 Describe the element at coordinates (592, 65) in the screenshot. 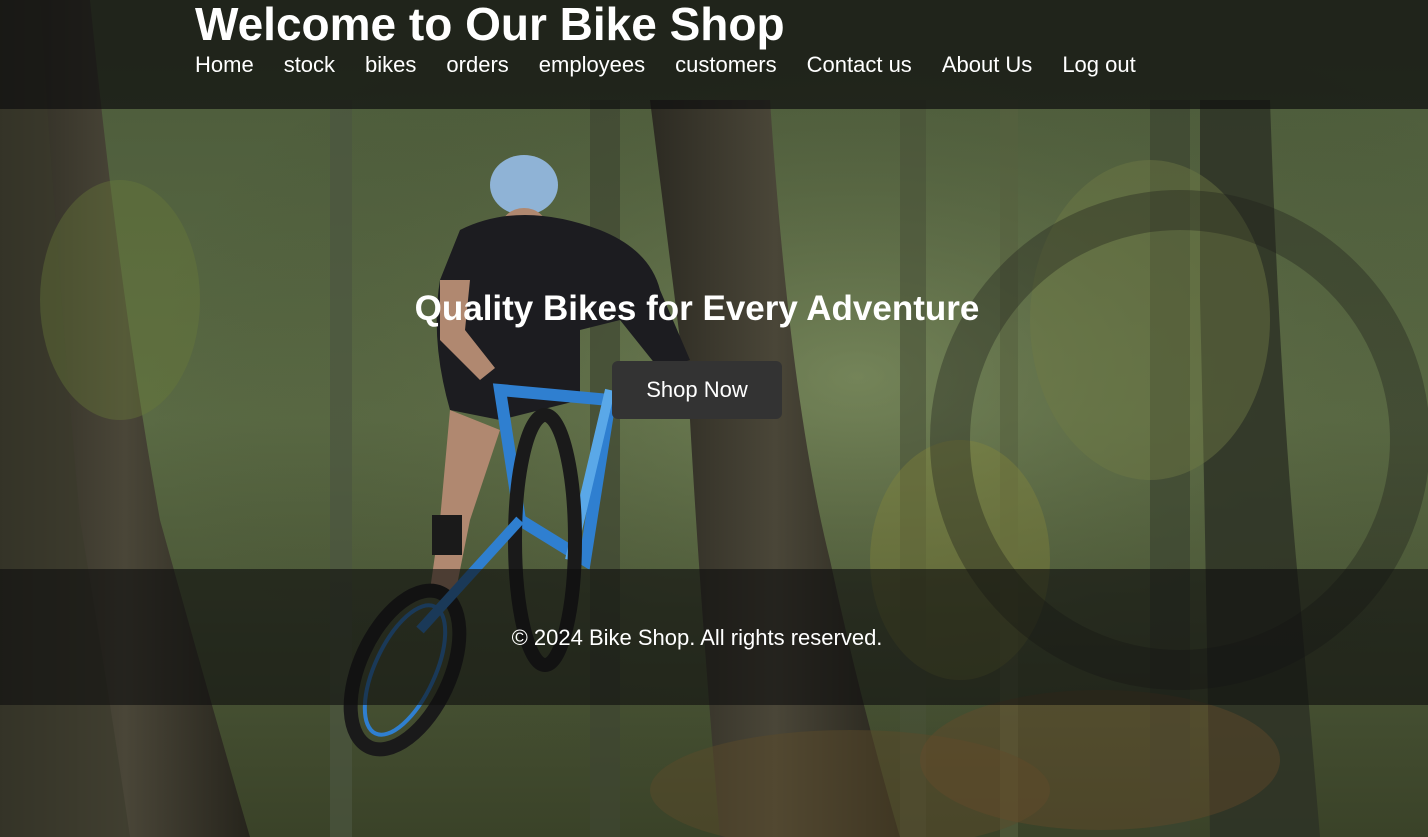

I see `nav-link-employees: employees` at that location.